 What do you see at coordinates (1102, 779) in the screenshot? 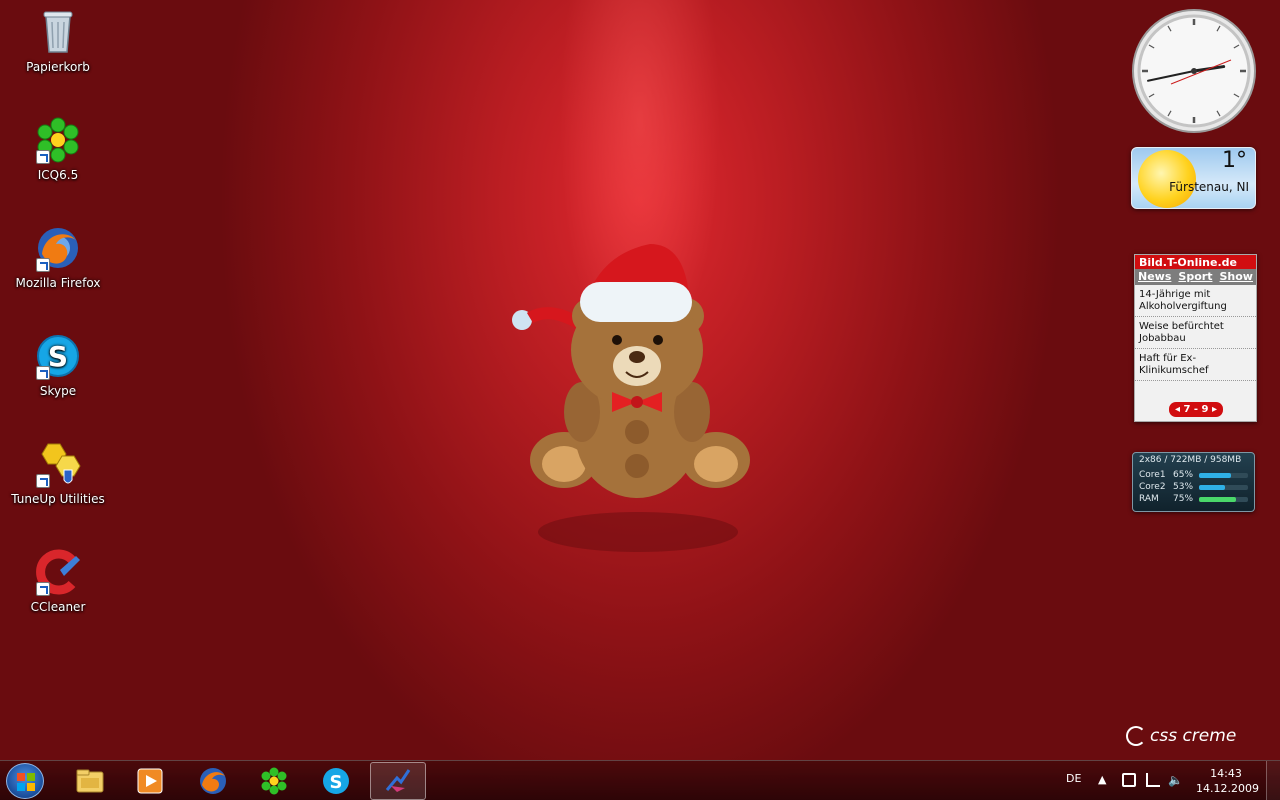
I see `show-hidden-icons-arrow-icon: ▲` at bounding box center [1102, 779].